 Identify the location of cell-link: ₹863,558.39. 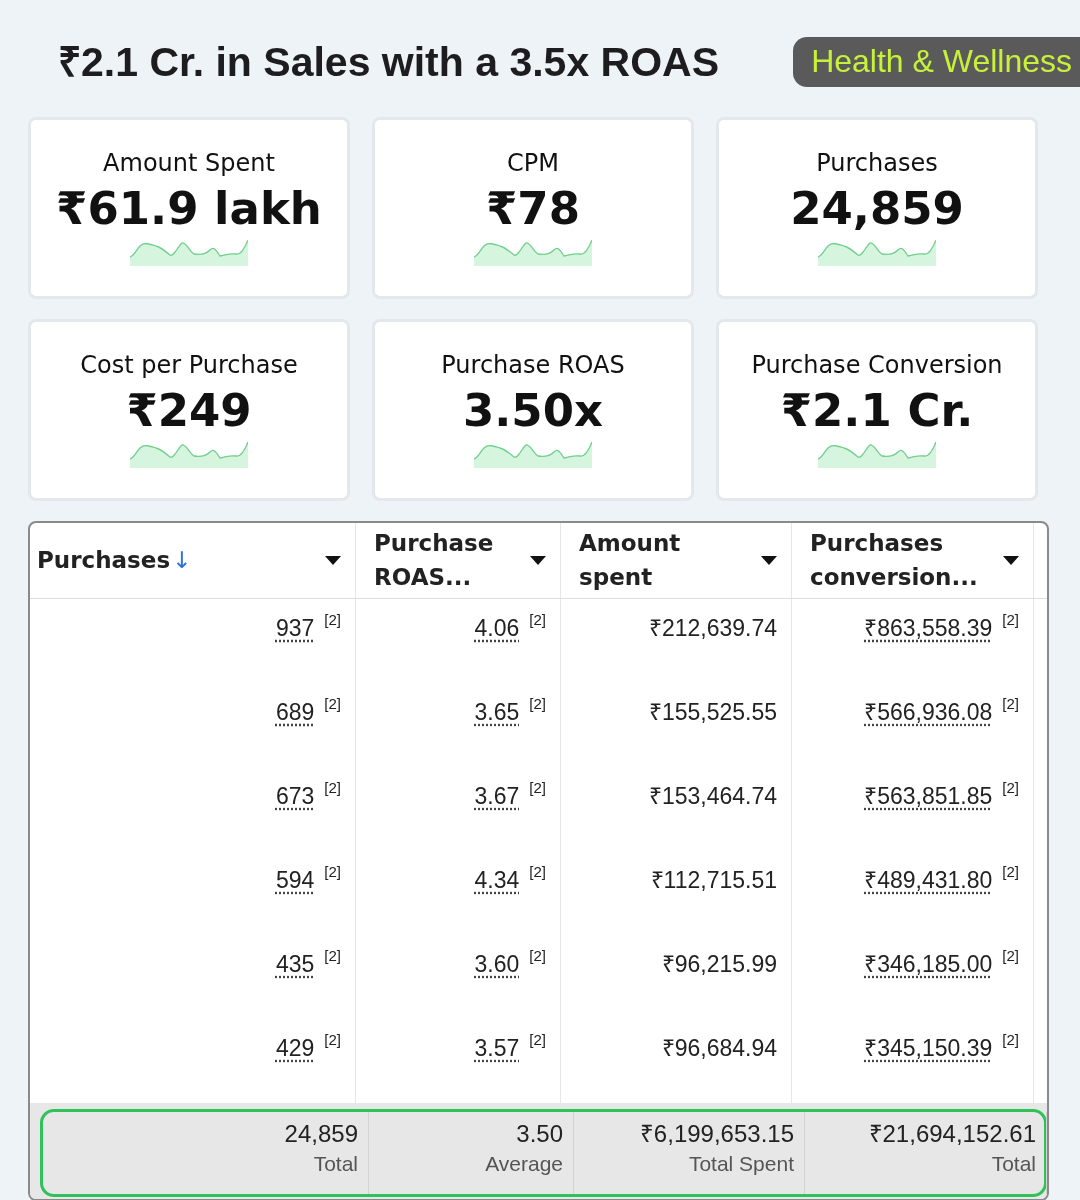
(928, 628).